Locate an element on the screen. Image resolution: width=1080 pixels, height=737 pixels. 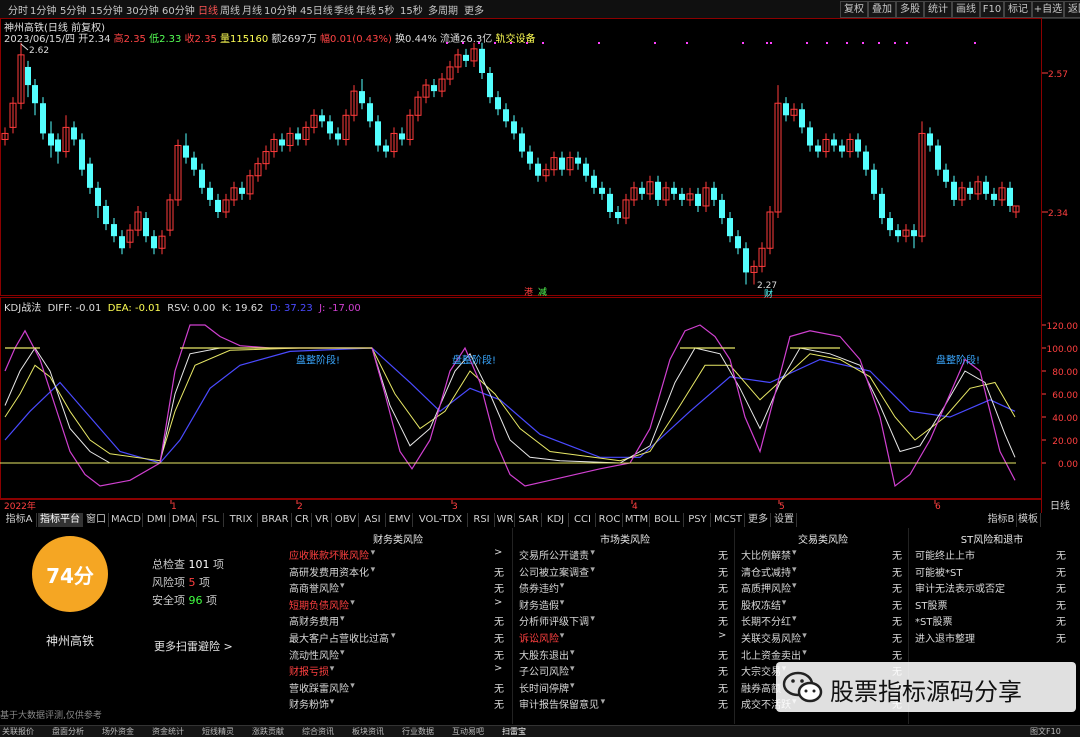
risk-item-label: 高研发费用资本化 is located at coordinates (329, 571).